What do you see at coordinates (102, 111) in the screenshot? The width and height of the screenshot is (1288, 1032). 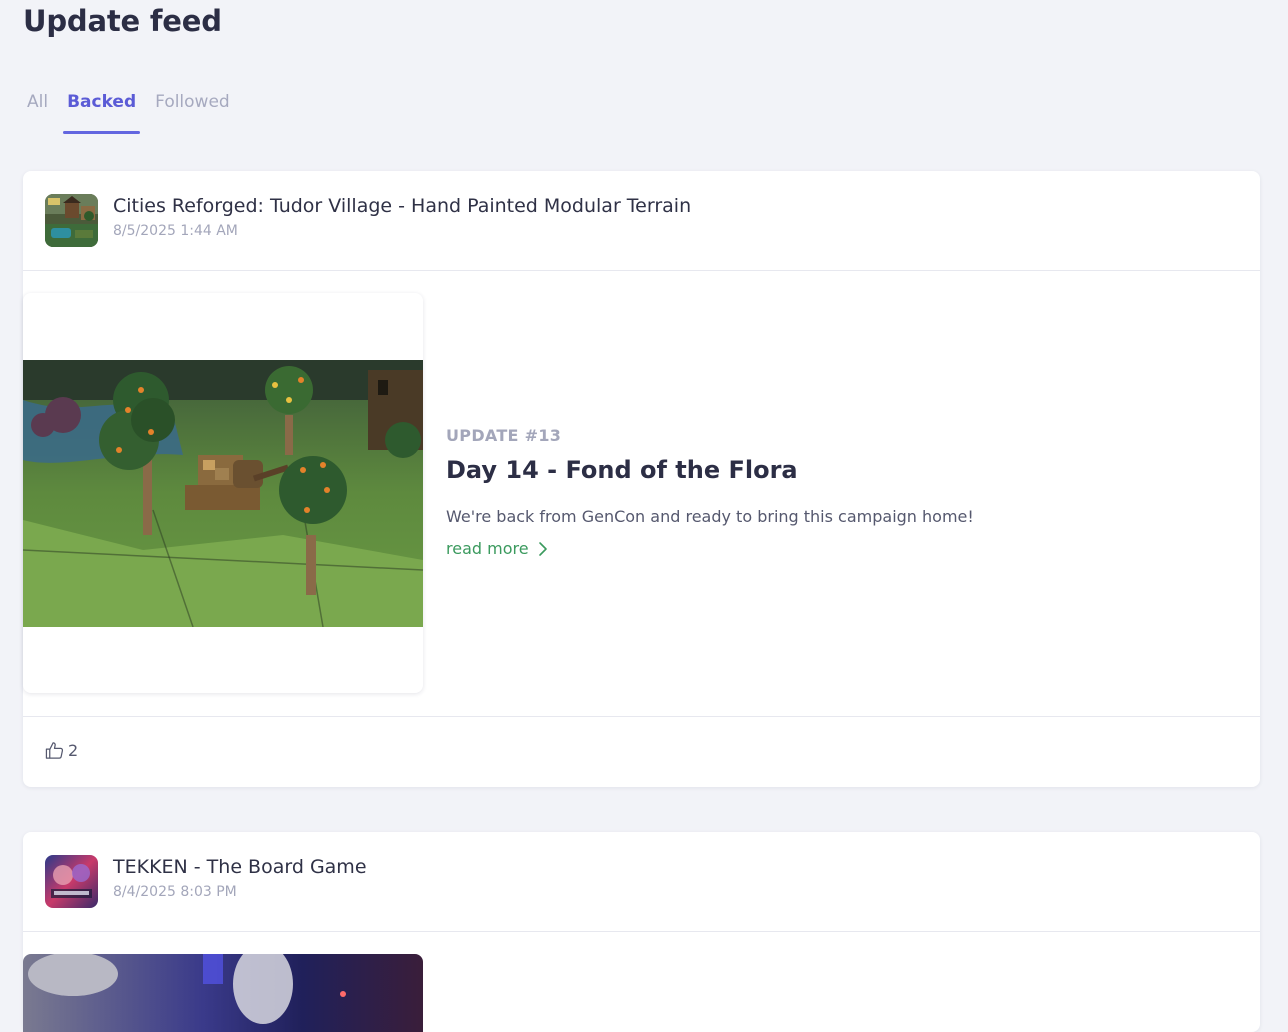 I see `tab-backed: Backed` at bounding box center [102, 111].